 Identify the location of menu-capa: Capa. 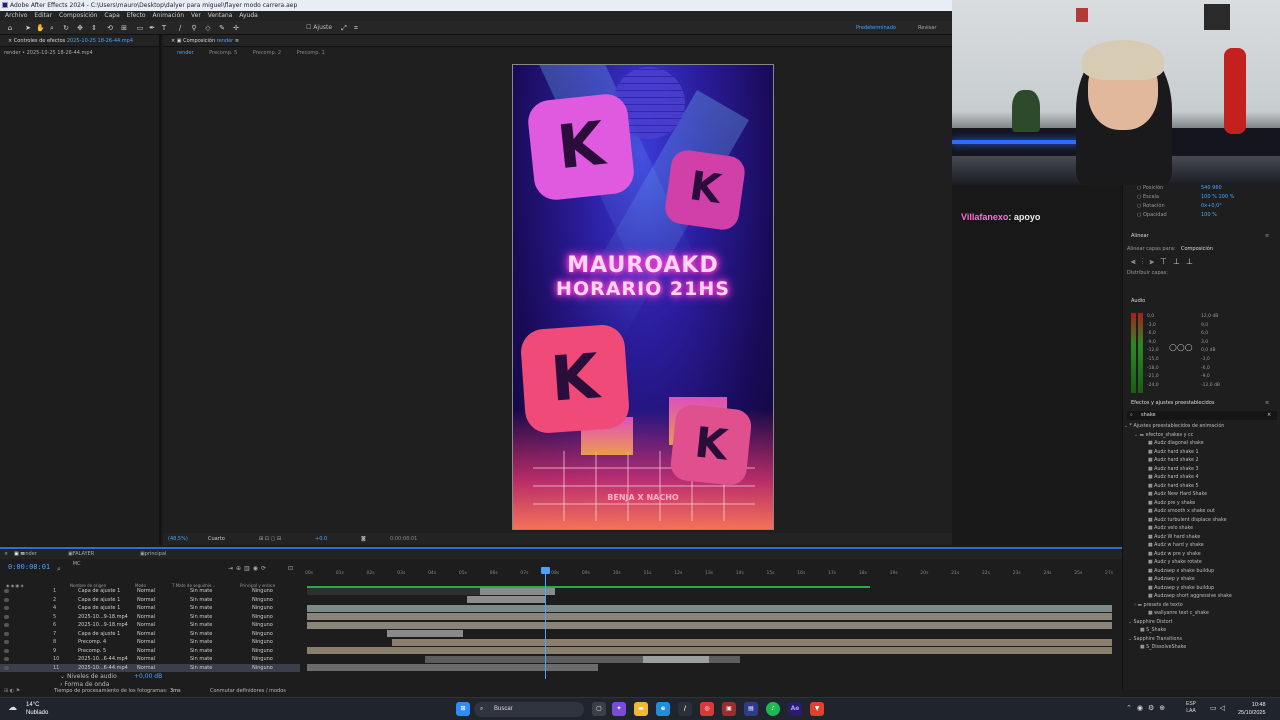
(111, 15).